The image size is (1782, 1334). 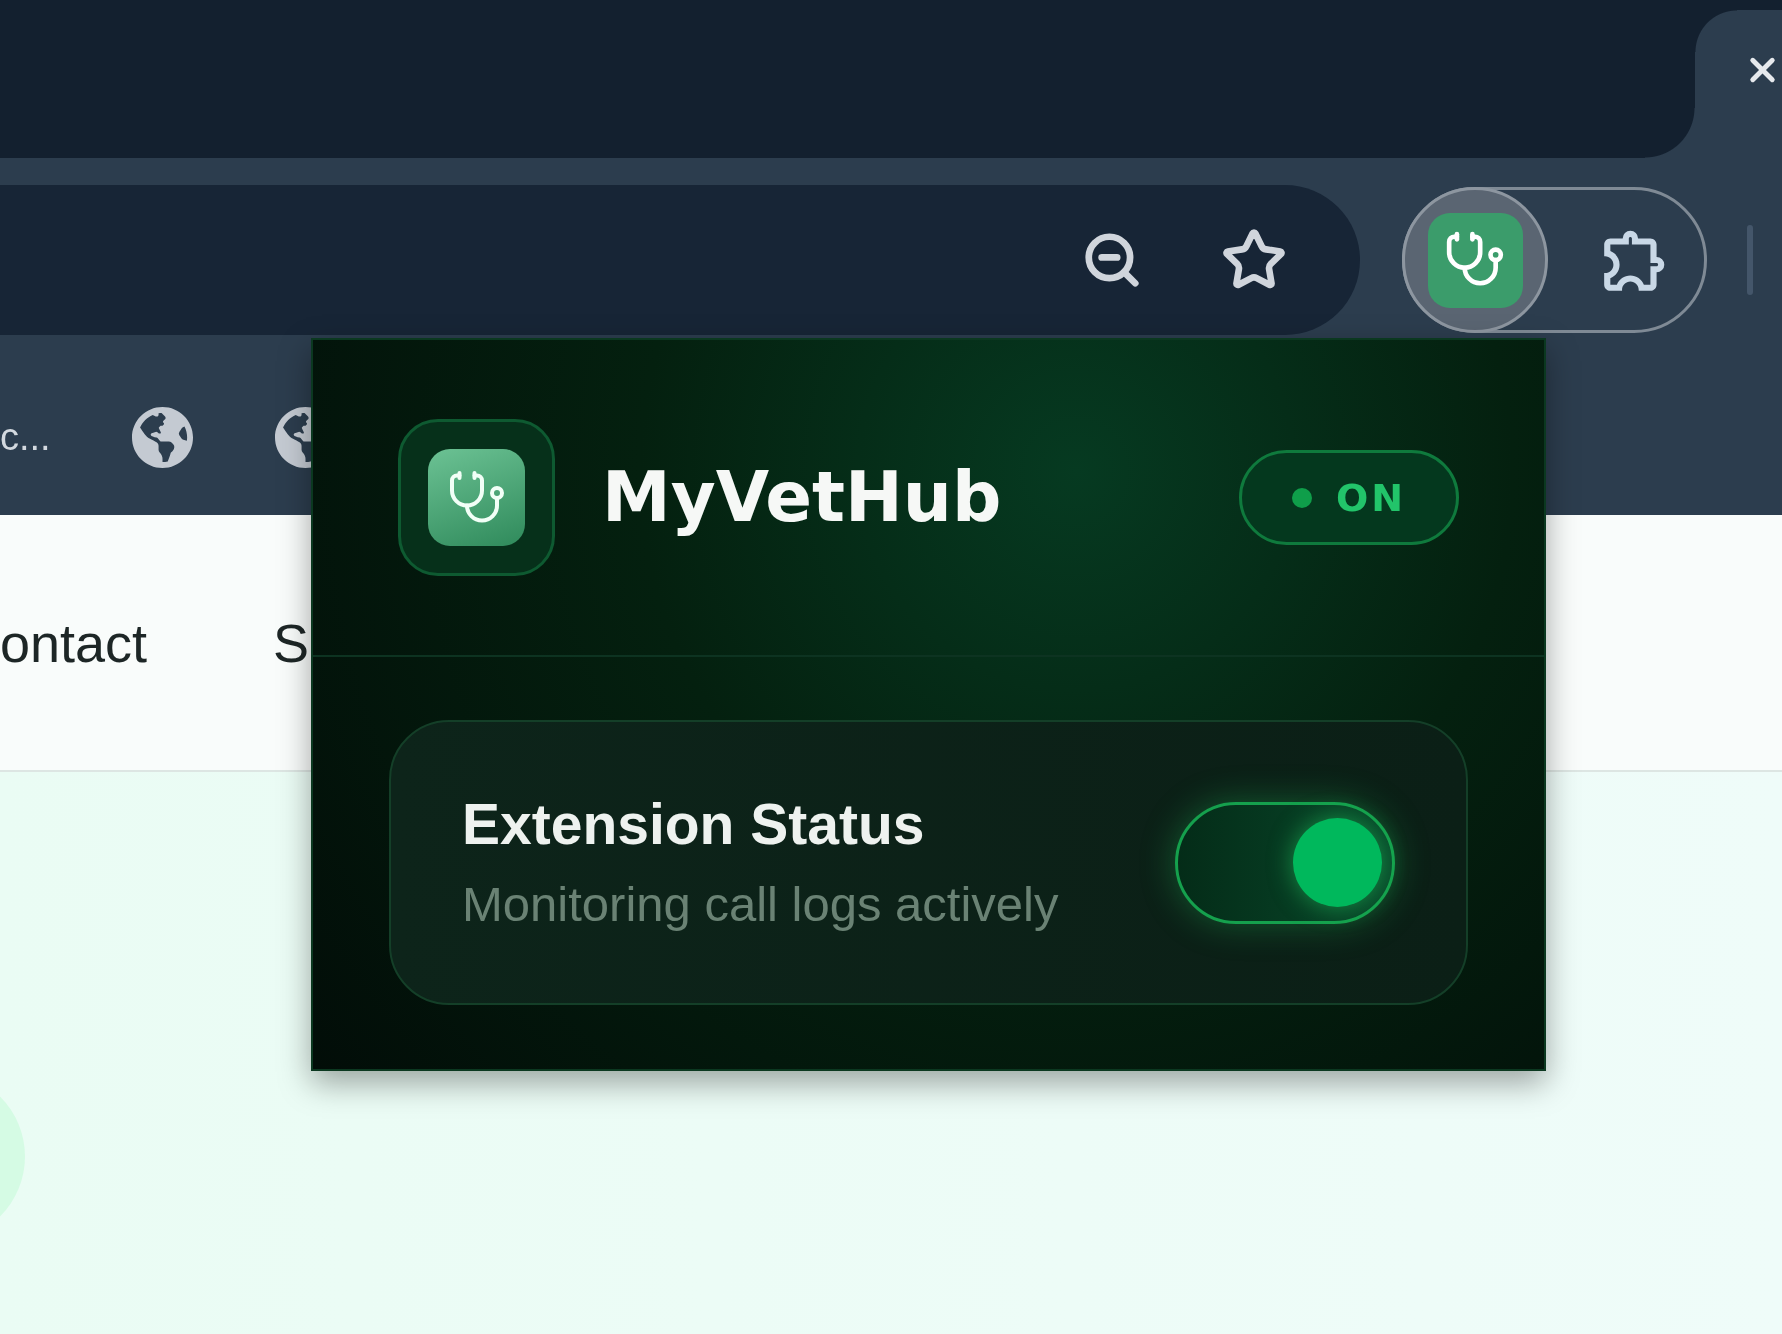 What do you see at coordinates (74, 642) in the screenshot?
I see `nav-link: ontact` at bounding box center [74, 642].